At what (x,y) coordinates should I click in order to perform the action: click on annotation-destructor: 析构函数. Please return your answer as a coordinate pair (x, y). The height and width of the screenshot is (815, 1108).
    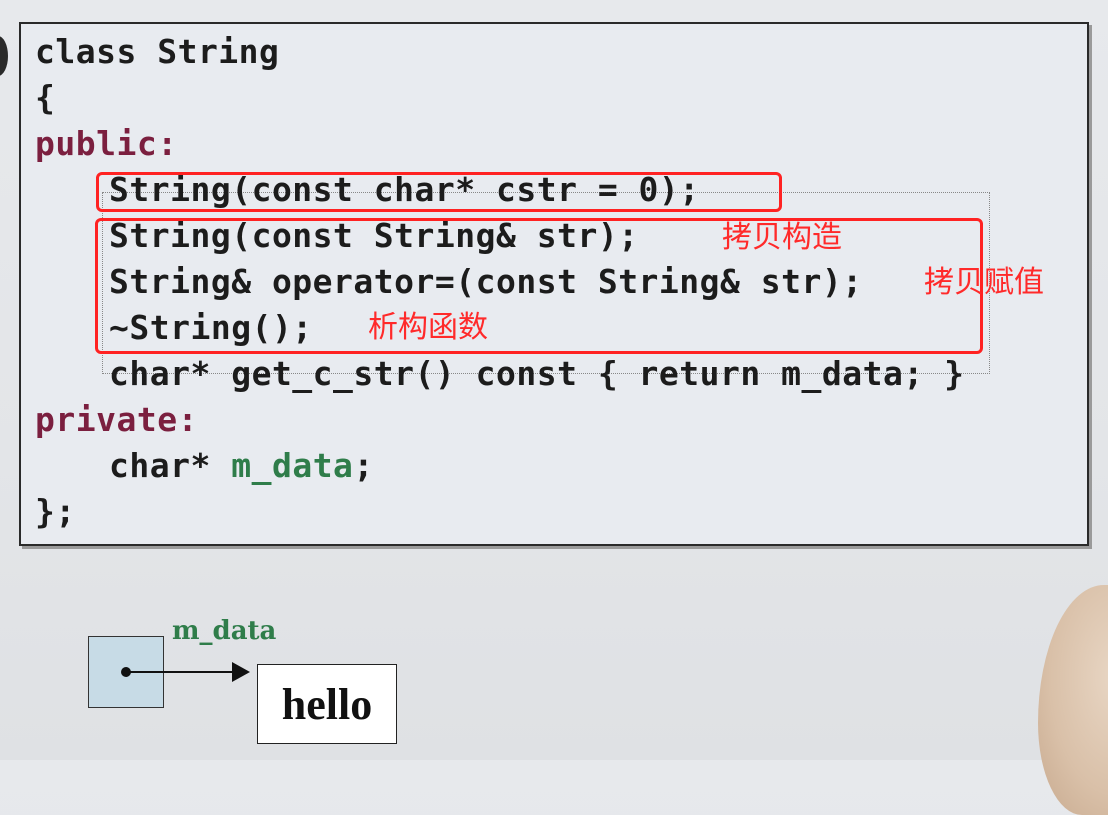
    Looking at the image, I should click on (428, 327).